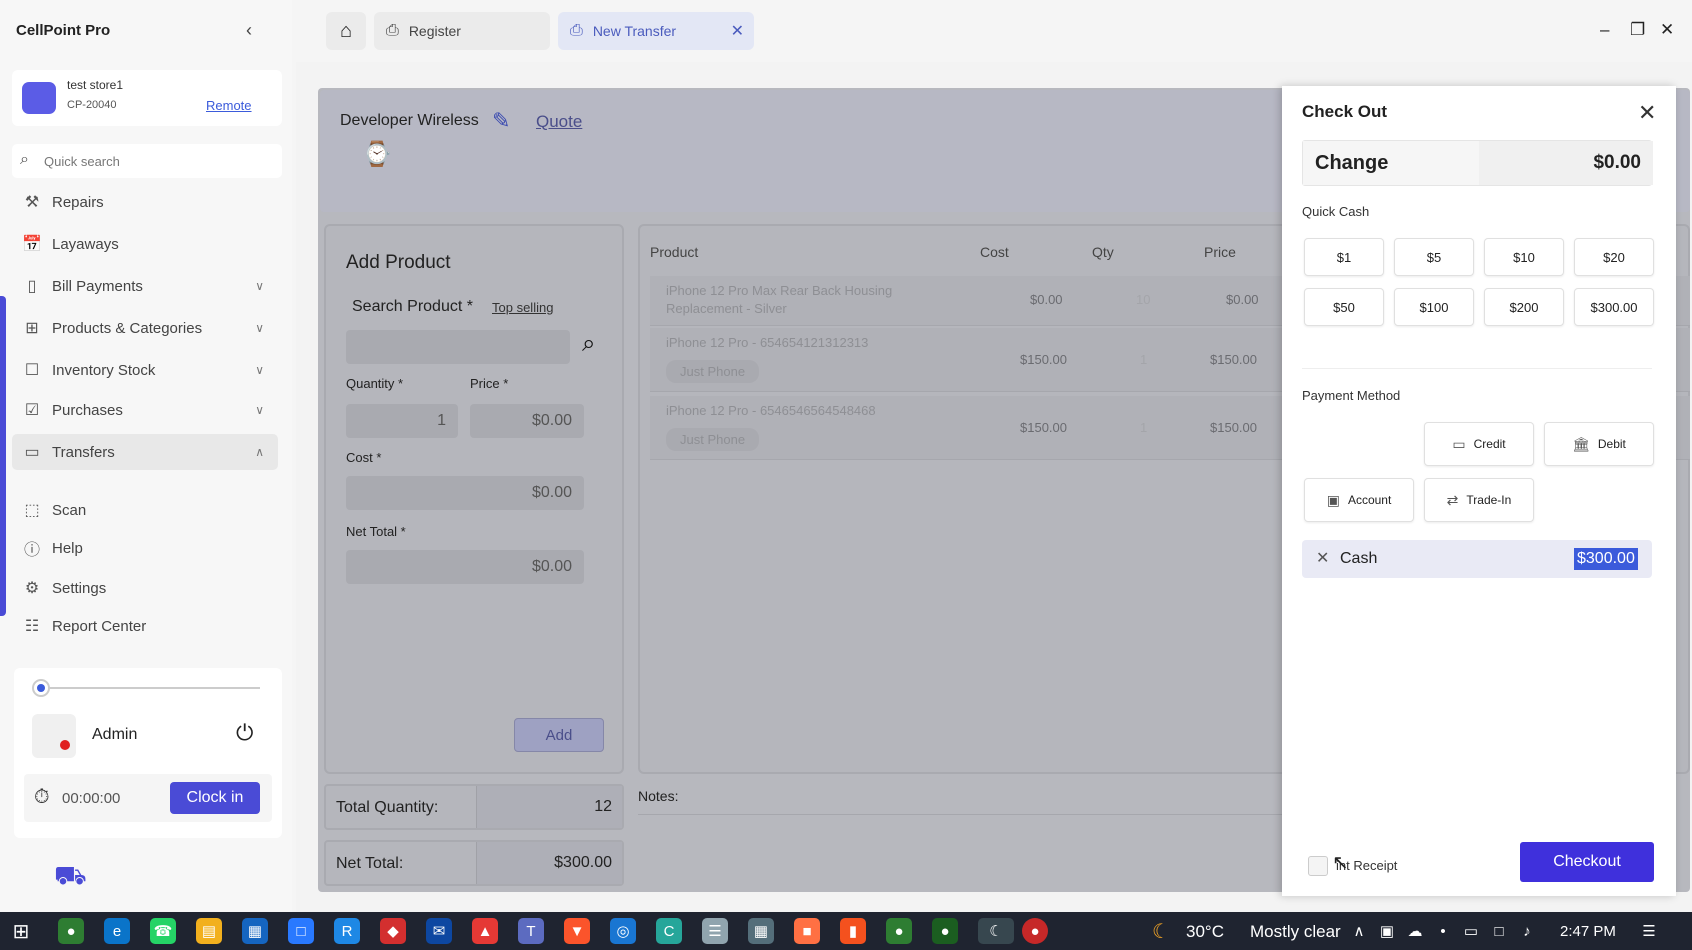 This screenshot has width=1692, height=950. Describe the element at coordinates (145, 410) in the screenshot. I see `sidebar-item-purchases: ☑ Purchases ∨` at that location.